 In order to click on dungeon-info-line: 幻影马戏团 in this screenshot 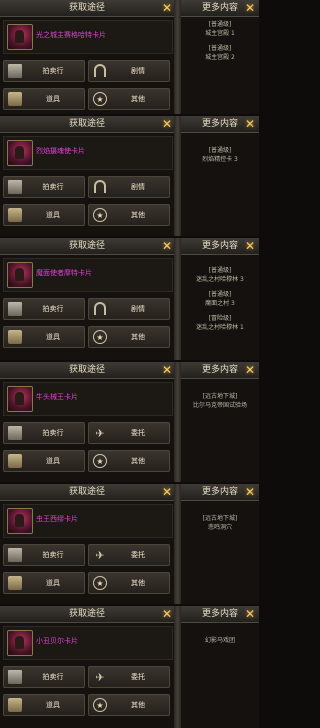, I will do `click(220, 640)`.